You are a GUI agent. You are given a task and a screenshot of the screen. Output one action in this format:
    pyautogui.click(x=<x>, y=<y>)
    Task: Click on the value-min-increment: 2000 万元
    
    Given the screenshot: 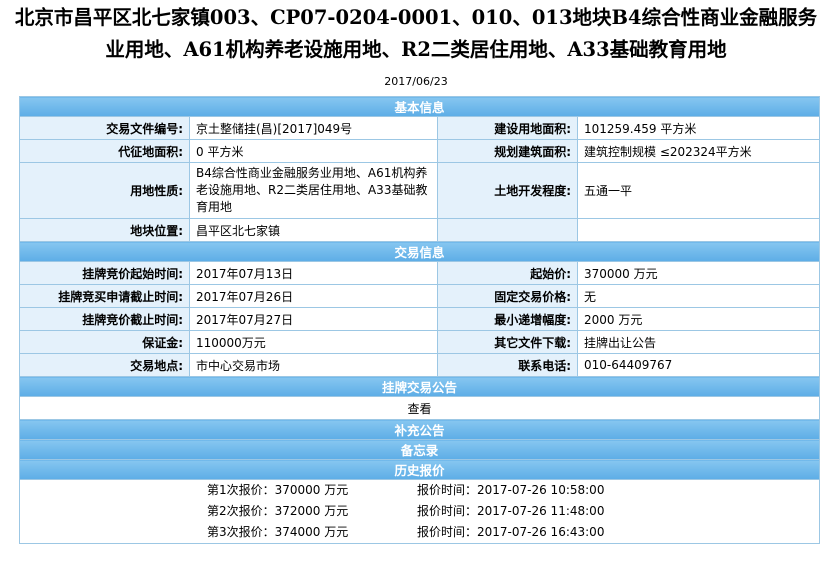 What is the action you would take?
    pyautogui.click(x=698, y=319)
    